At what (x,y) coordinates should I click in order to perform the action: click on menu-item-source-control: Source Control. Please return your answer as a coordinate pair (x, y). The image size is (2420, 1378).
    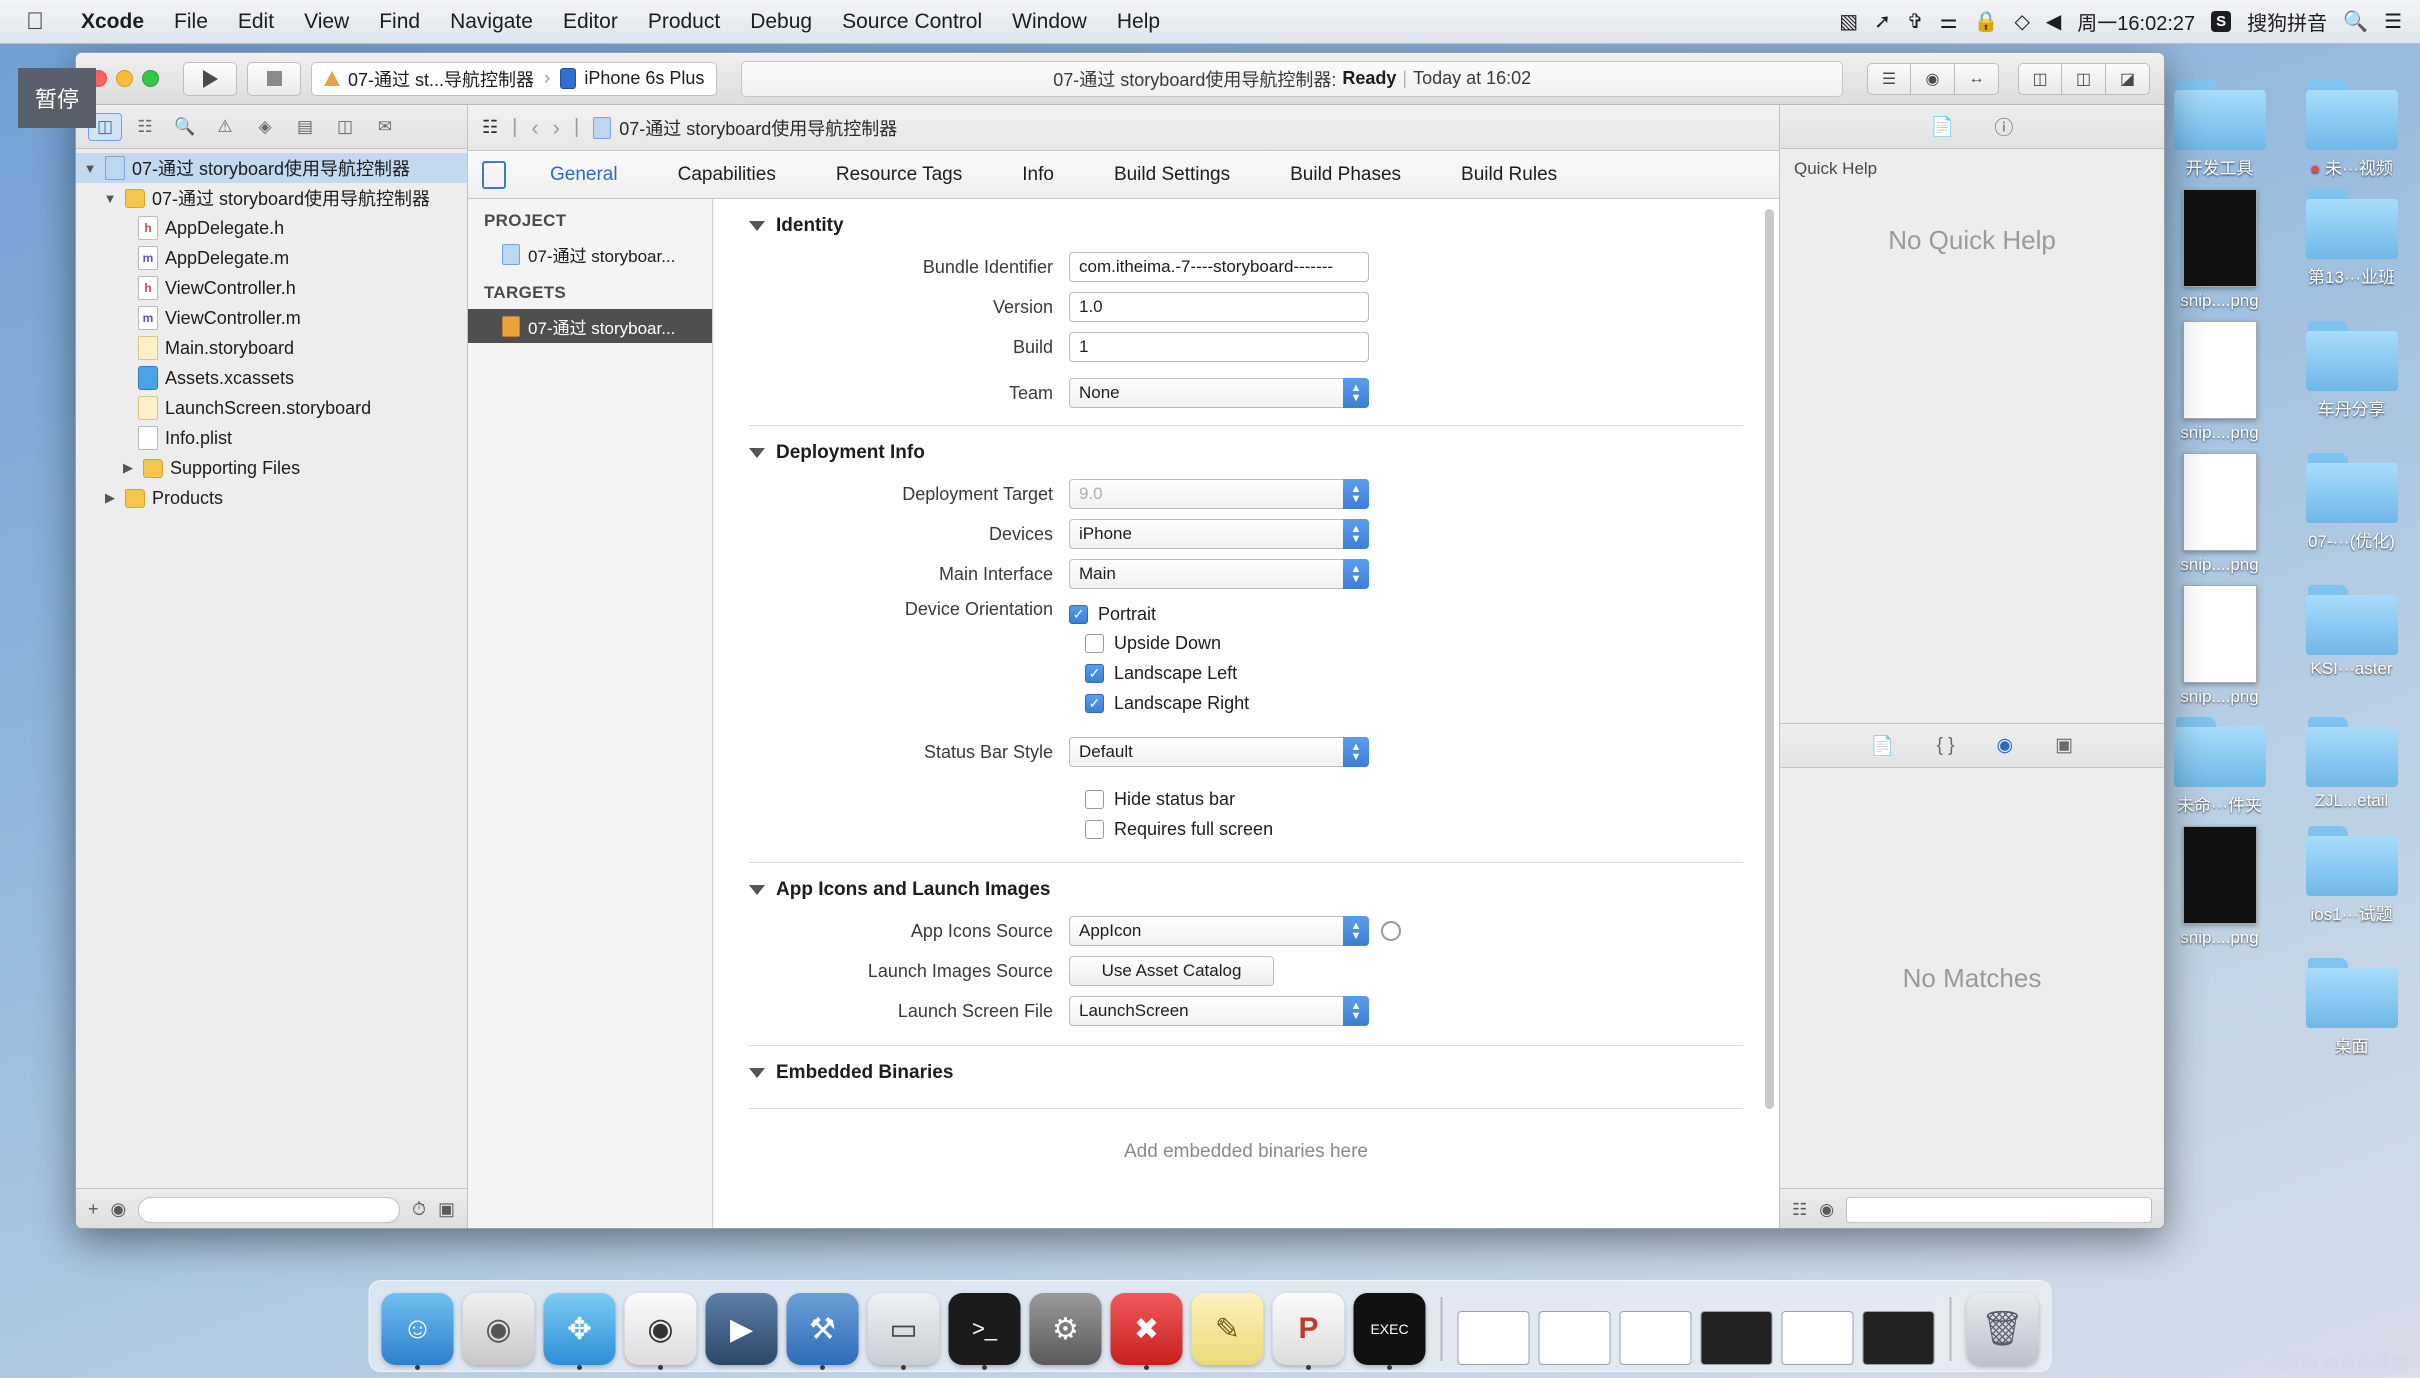
    Looking at the image, I should click on (912, 22).